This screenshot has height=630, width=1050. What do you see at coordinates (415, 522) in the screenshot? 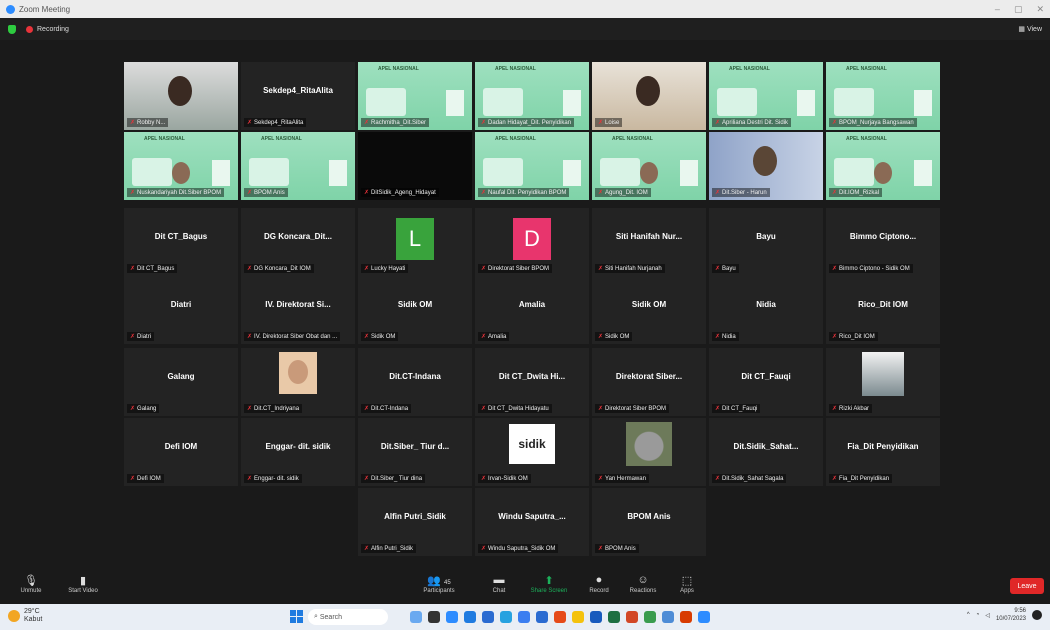
I see `participant-tile: Alfin Putri_Sidik ✗ Alfin Putri_Sidik` at bounding box center [415, 522].